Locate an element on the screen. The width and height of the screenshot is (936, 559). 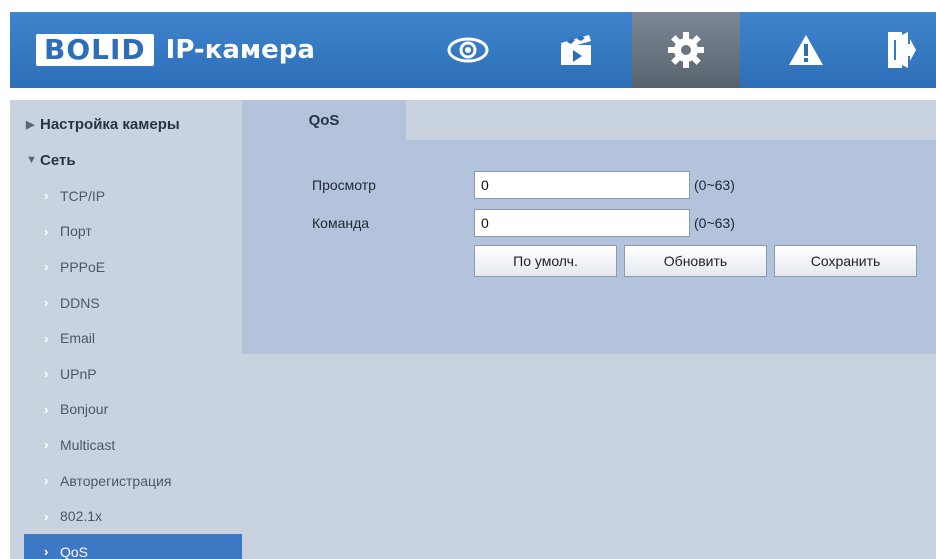
default-button: По умолч. is located at coordinates (545, 261).